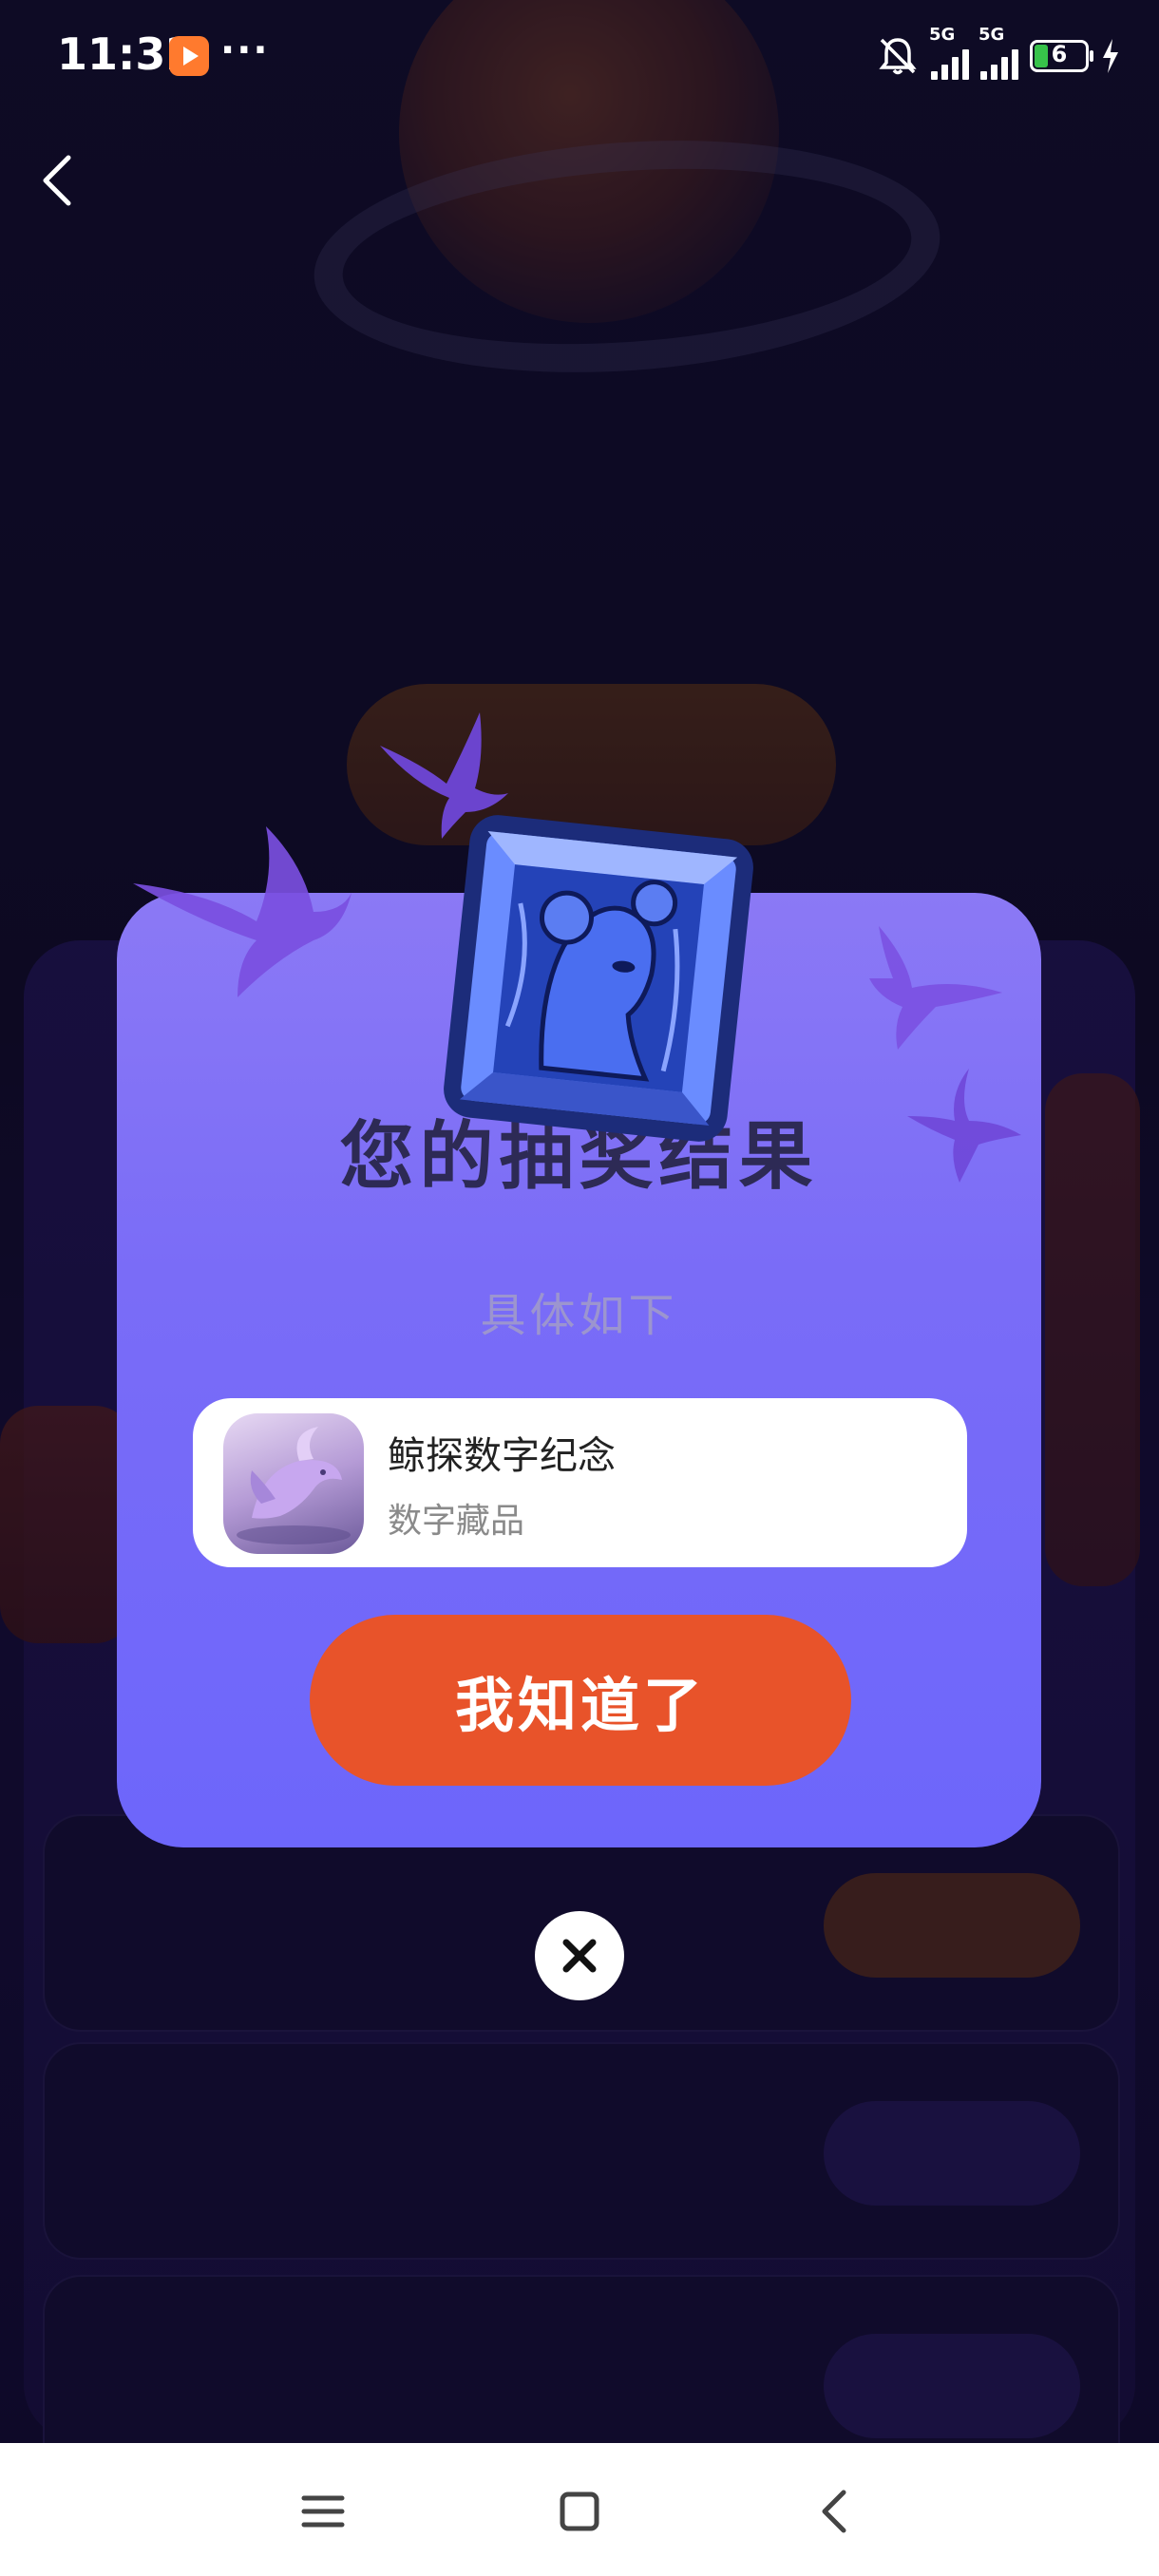 This screenshot has width=1159, height=2576. I want to click on close-button, so click(579, 1955).